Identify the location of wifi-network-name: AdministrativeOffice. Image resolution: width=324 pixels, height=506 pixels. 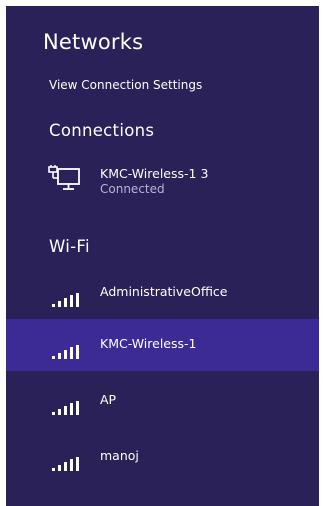
(164, 291).